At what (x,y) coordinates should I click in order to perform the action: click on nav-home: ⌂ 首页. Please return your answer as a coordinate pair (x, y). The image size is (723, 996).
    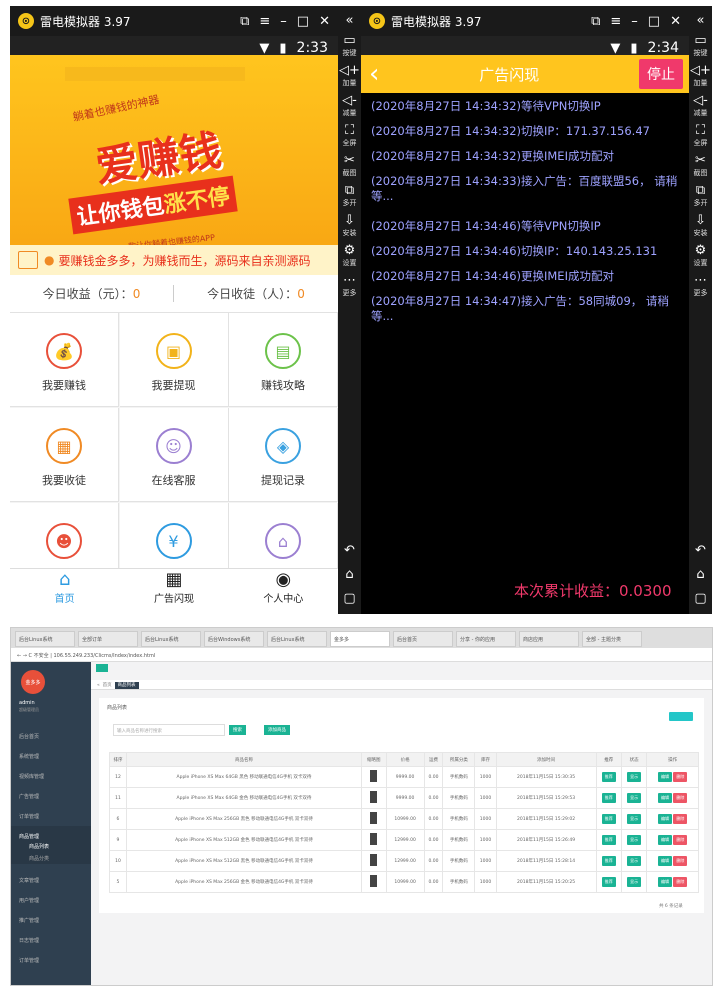
    Looking at the image, I should click on (64, 591).